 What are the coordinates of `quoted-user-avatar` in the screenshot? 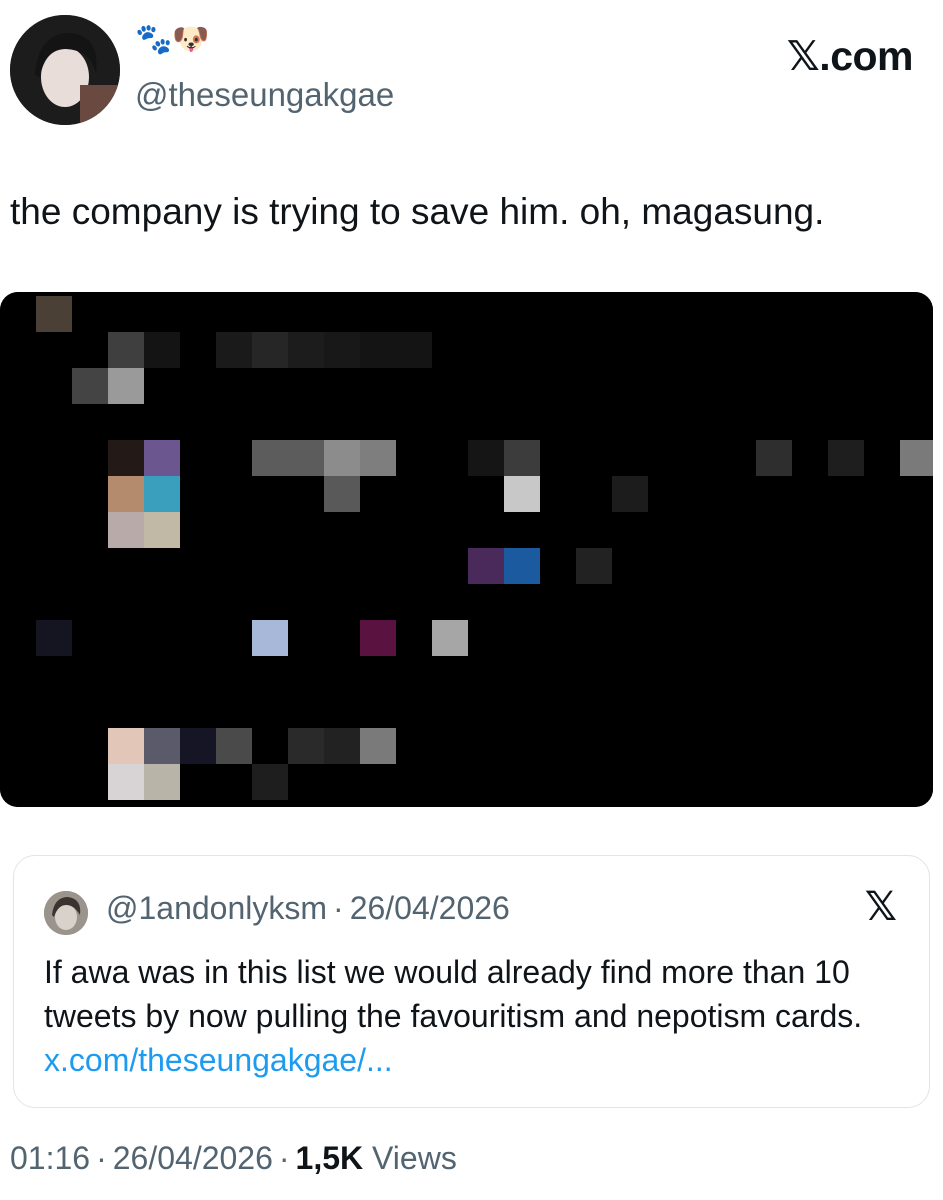 It's located at (66, 913).